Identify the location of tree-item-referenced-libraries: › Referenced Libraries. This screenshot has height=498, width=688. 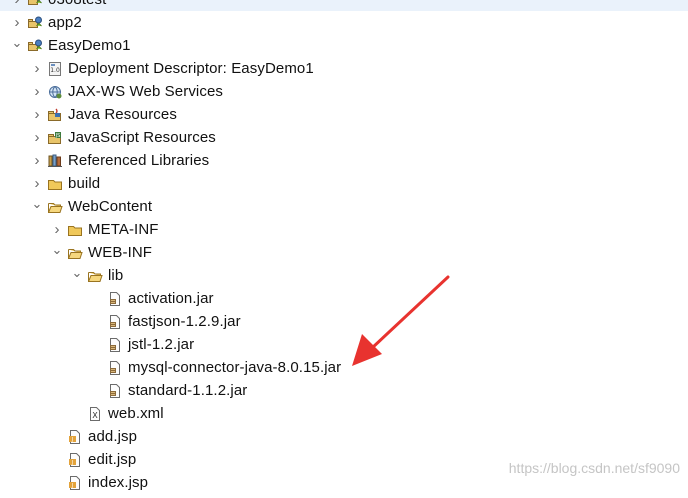
(344, 160).